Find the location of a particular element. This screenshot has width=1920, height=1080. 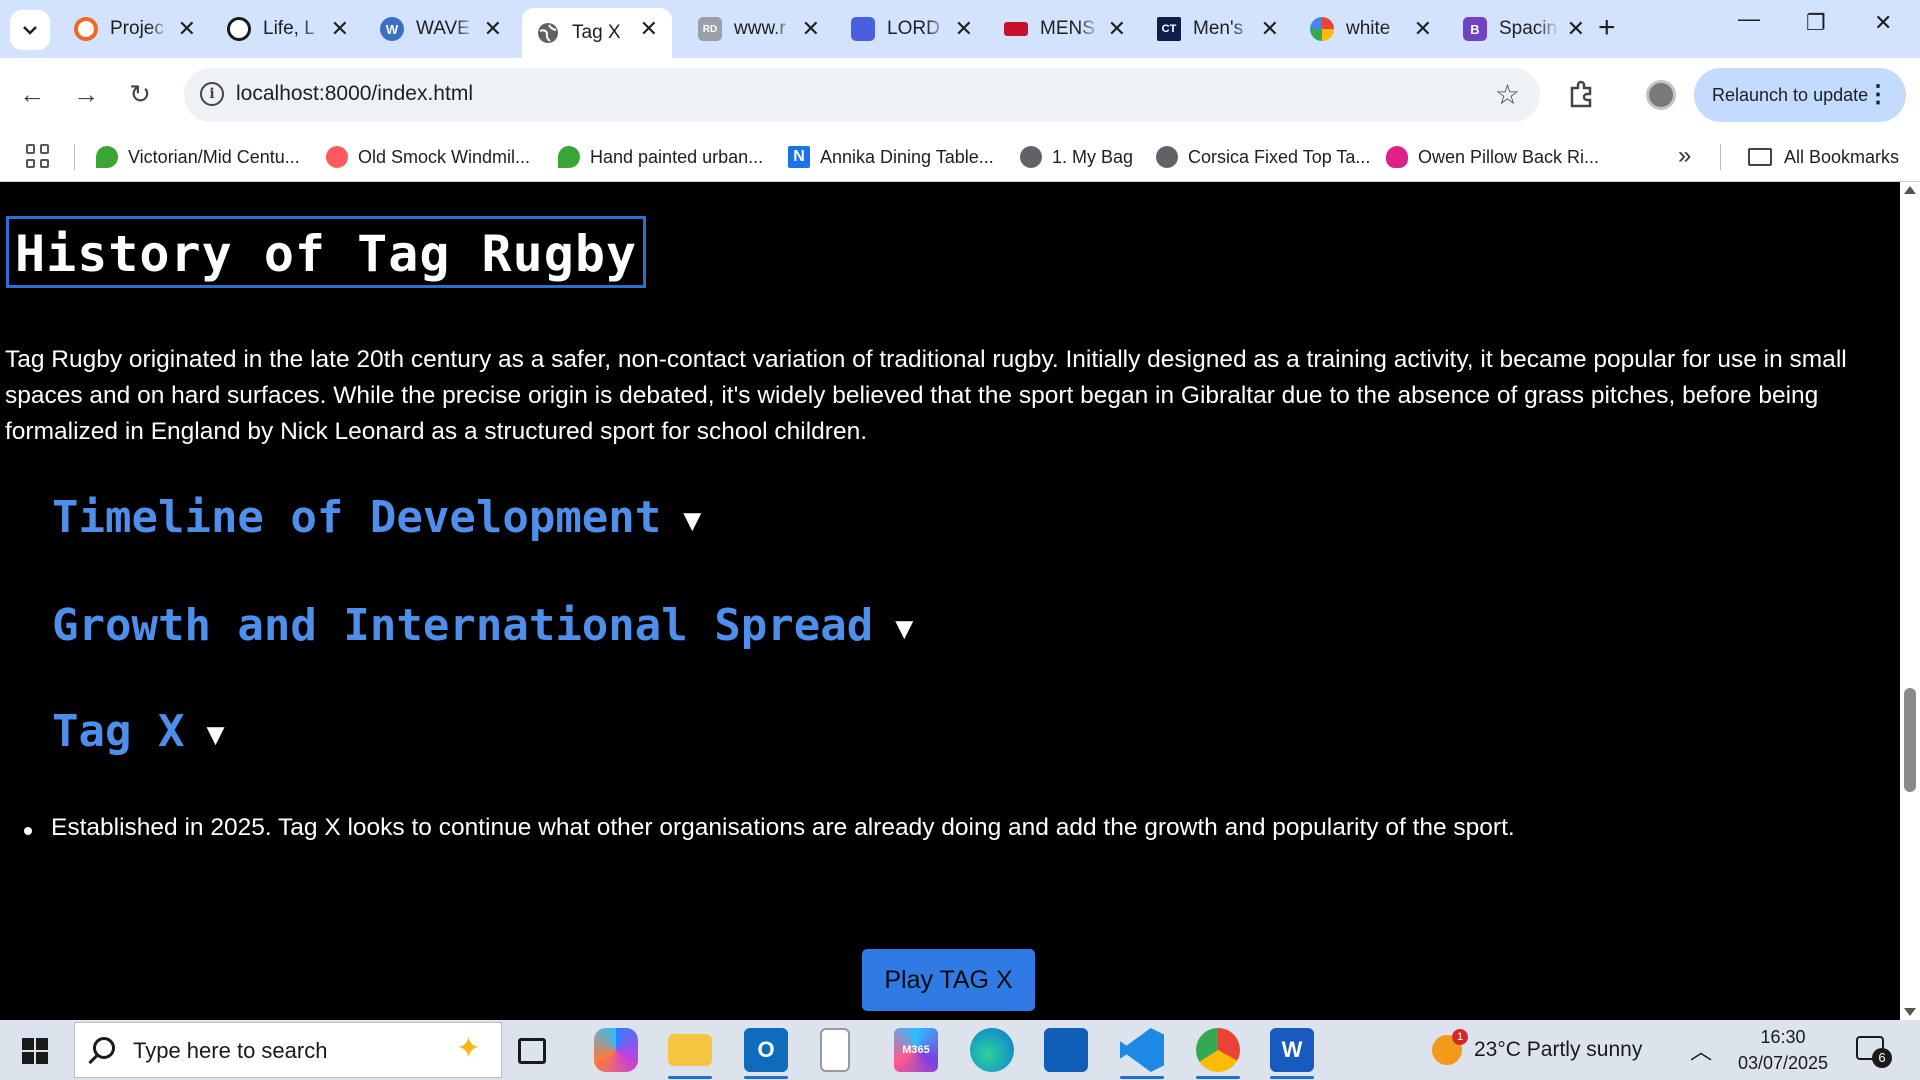

m365-icon: M365 is located at coordinates (916, 1050).